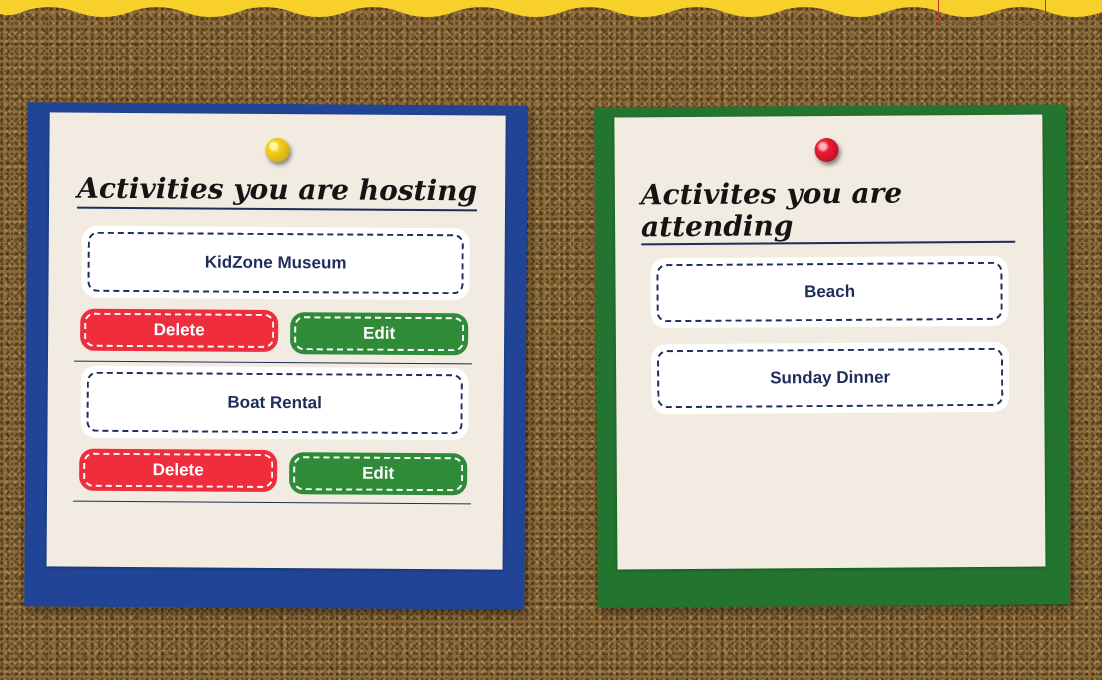 This screenshot has height=680, width=1102. I want to click on activity-name: KidZone Museum, so click(275, 262).